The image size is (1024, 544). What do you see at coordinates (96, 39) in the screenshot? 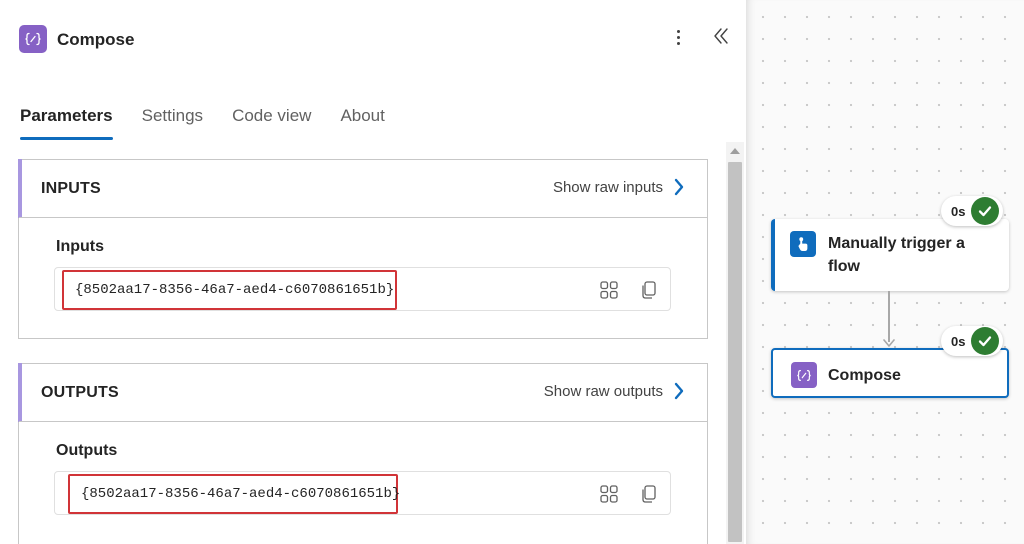
I see `panel-title: Compose` at bounding box center [96, 39].